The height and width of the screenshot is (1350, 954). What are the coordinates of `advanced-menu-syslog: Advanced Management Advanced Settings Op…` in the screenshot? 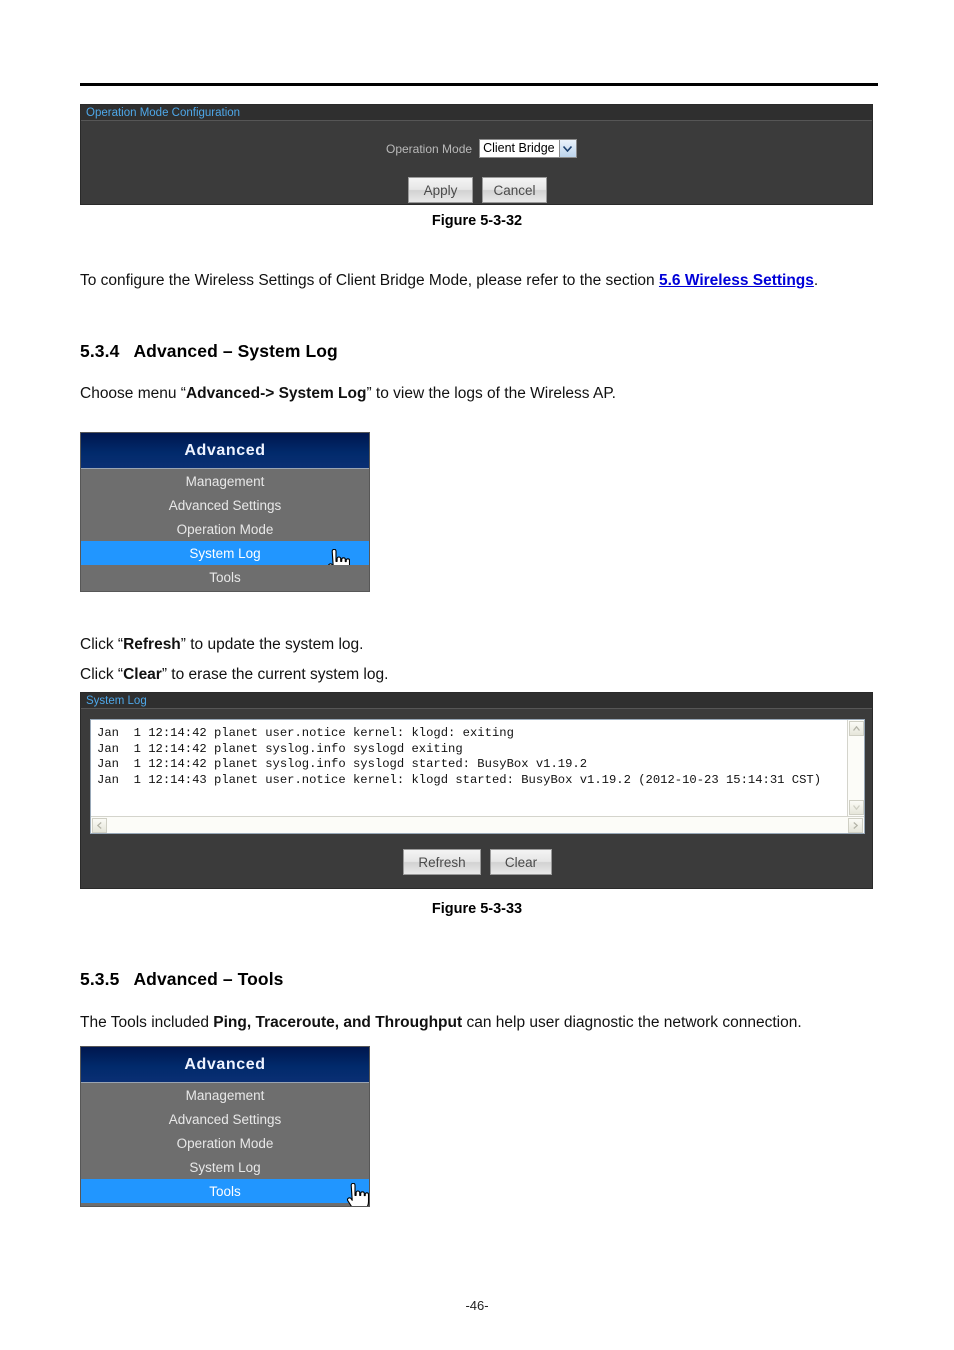 It's located at (225, 512).